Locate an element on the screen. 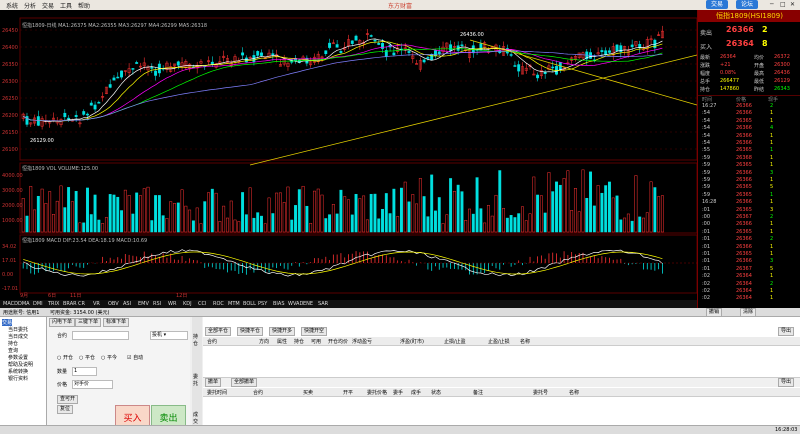 Image resolution: width=800 pixels, height=434 pixels. tree-item: 交易 is located at coordinates (7, 322).